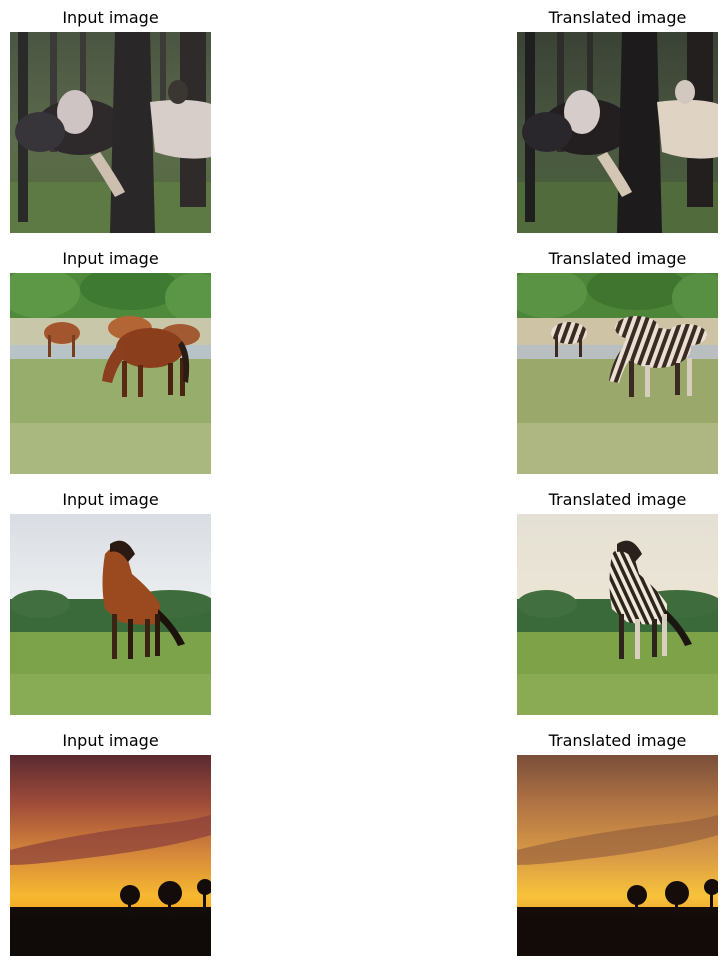 This screenshot has height=966, width=728. Describe the element at coordinates (110, 258) in the screenshot. I see `input-image-title-2: Input image` at that location.